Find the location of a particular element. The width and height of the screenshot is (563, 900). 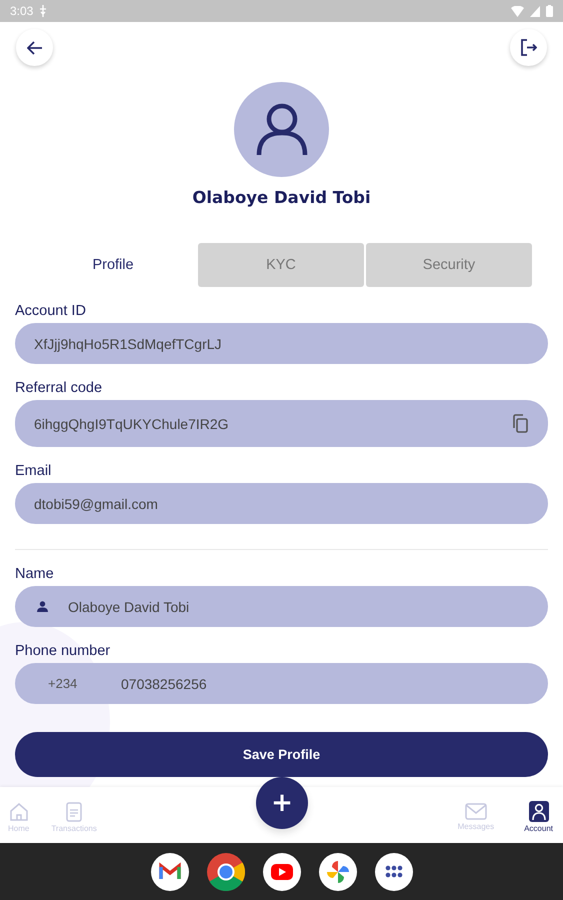

wifi-icon is located at coordinates (517, 11).